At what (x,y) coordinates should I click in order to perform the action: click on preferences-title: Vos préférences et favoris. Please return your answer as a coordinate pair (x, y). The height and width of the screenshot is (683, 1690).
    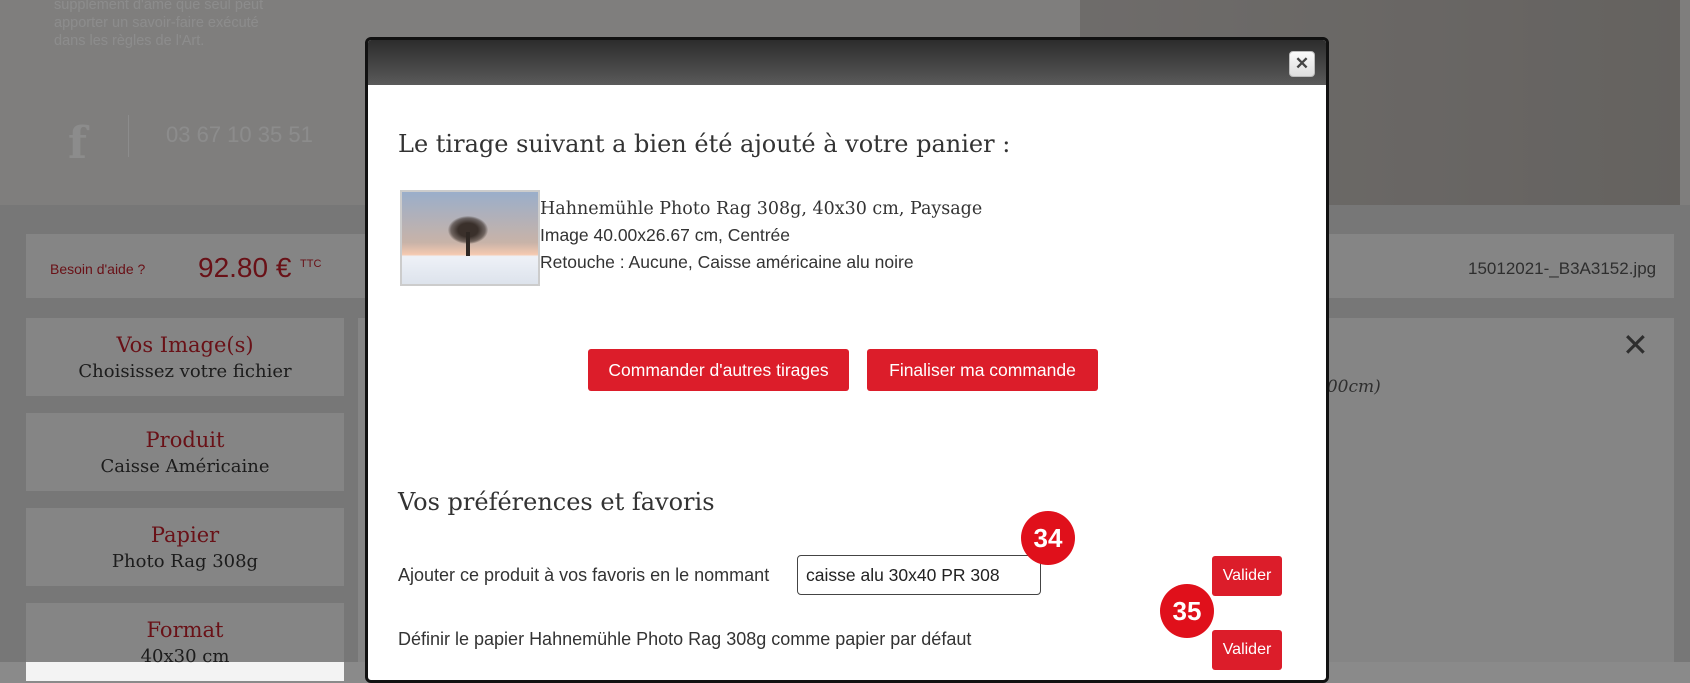
    Looking at the image, I should click on (556, 502).